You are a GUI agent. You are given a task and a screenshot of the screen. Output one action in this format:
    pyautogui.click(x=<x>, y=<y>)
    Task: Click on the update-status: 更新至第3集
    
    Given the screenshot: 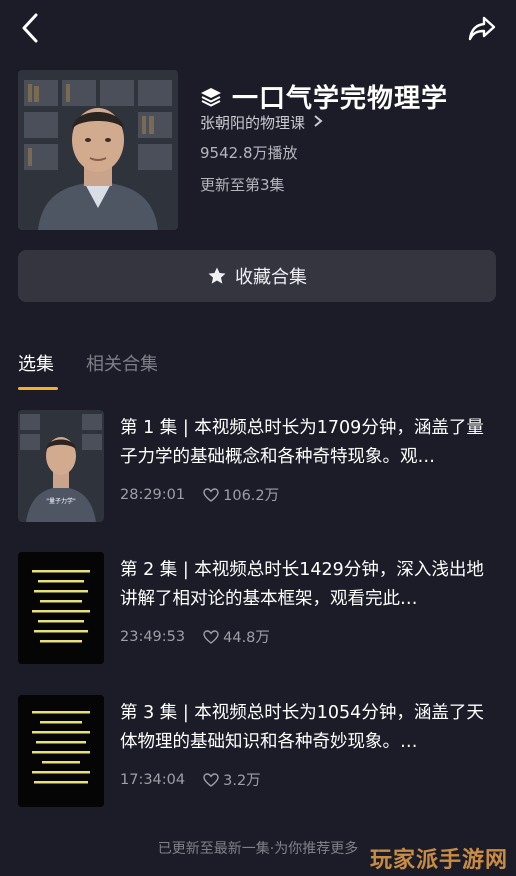 What is the action you would take?
    pyautogui.click(x=242, y=185)
    